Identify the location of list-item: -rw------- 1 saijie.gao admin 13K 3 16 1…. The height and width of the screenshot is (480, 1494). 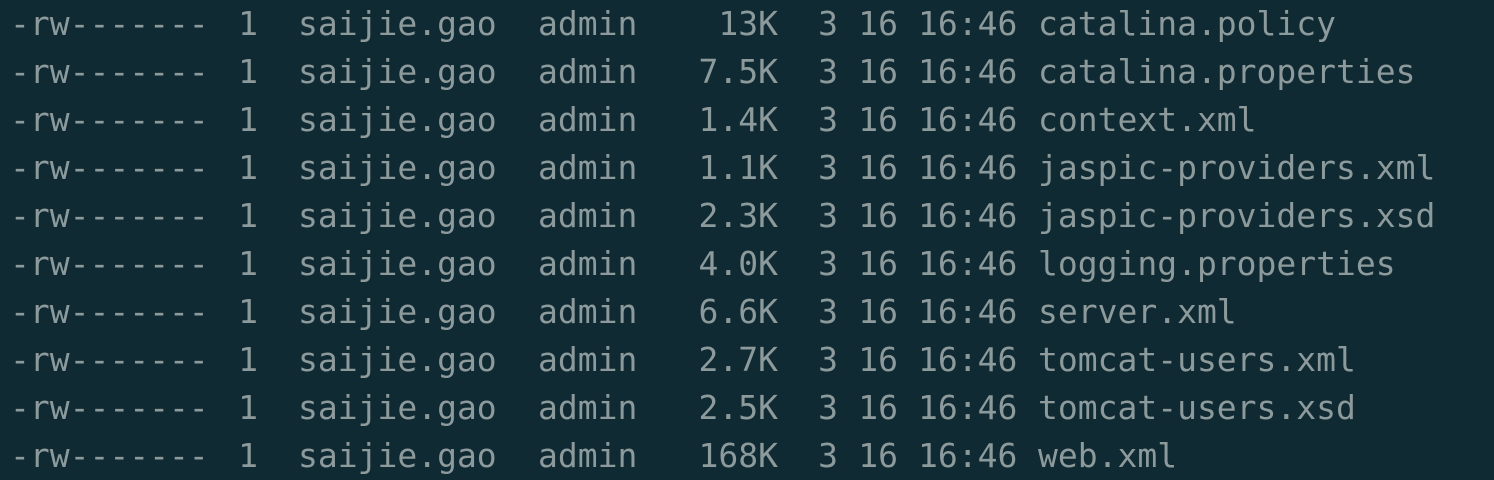
(752, 24).